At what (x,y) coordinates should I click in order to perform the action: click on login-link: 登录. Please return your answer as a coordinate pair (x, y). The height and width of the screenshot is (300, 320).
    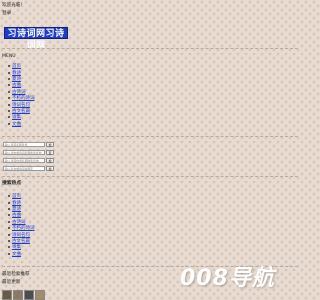
    Looking at the image, I should click on (6, 13).